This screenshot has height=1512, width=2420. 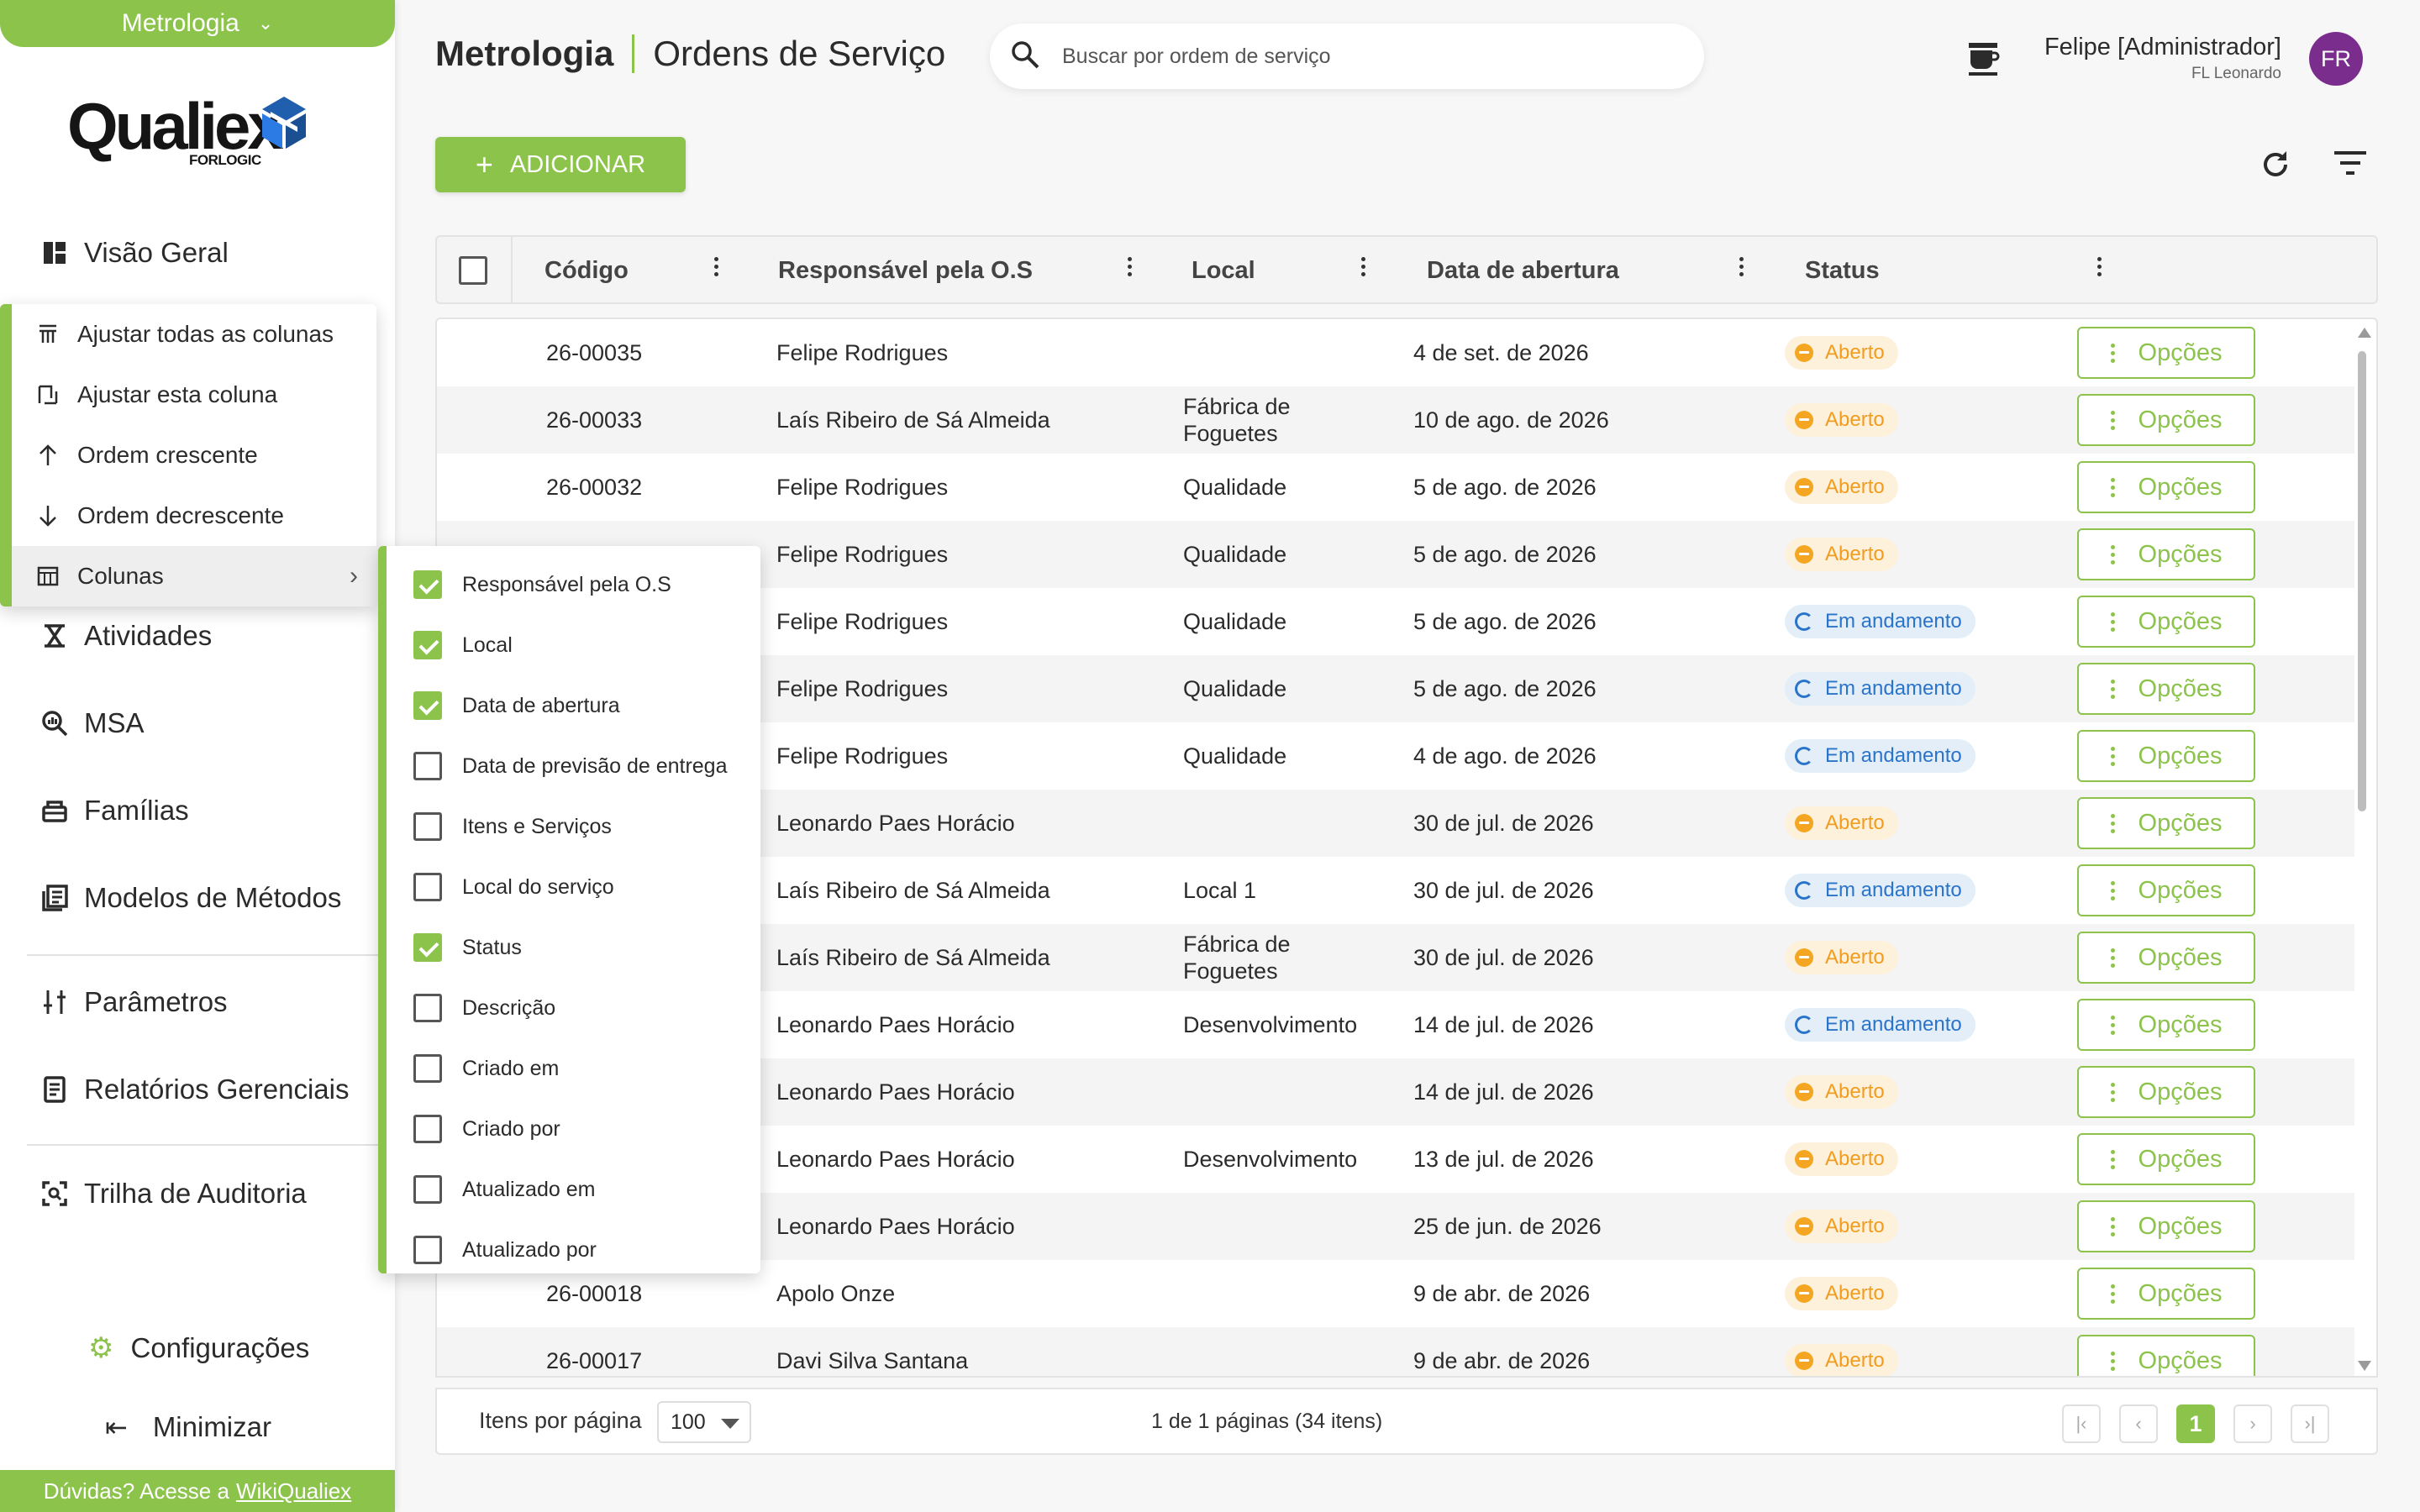 I want to click on search-input, so click(x=1356, y=56).